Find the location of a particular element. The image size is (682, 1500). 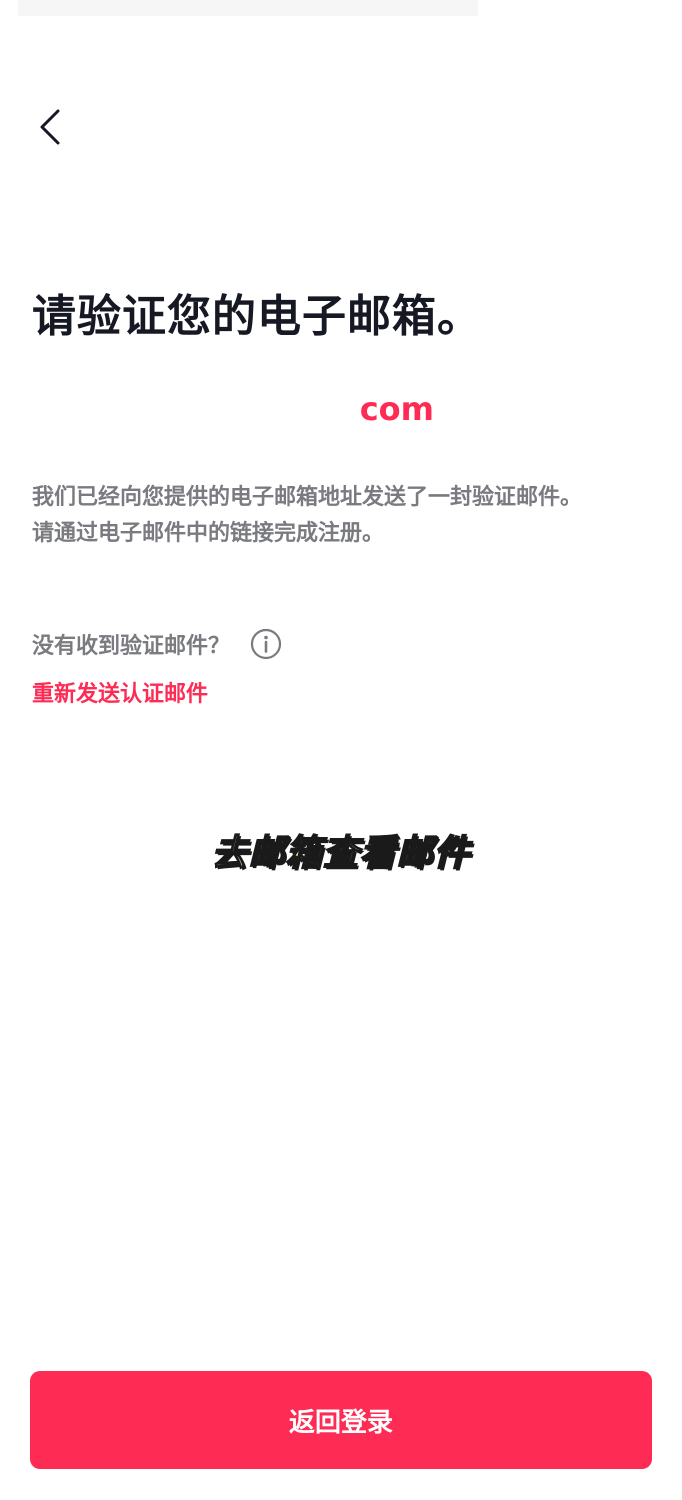

email-address: com is located at coordinates (396, 409).